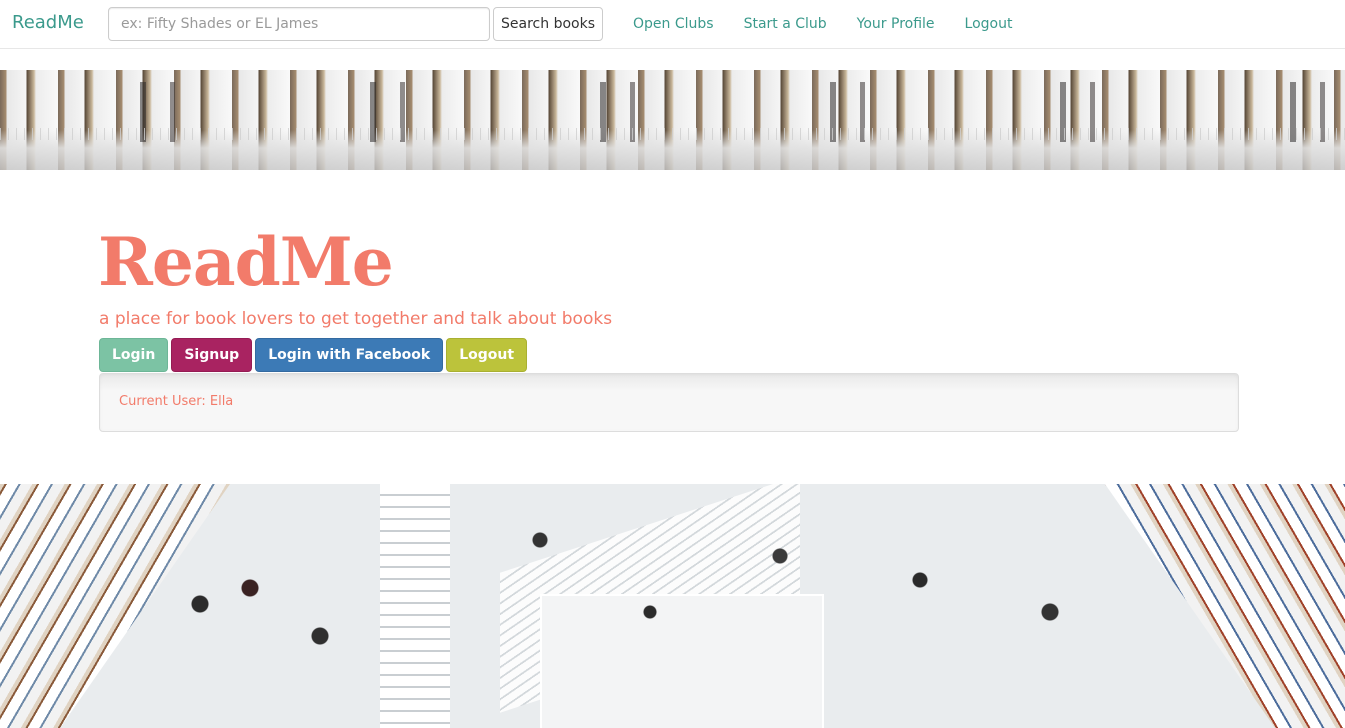 The image size is (1345, 728). Describe the element at coordinates (672, 134) in the screenshot. I see `banner-railing` at that location.